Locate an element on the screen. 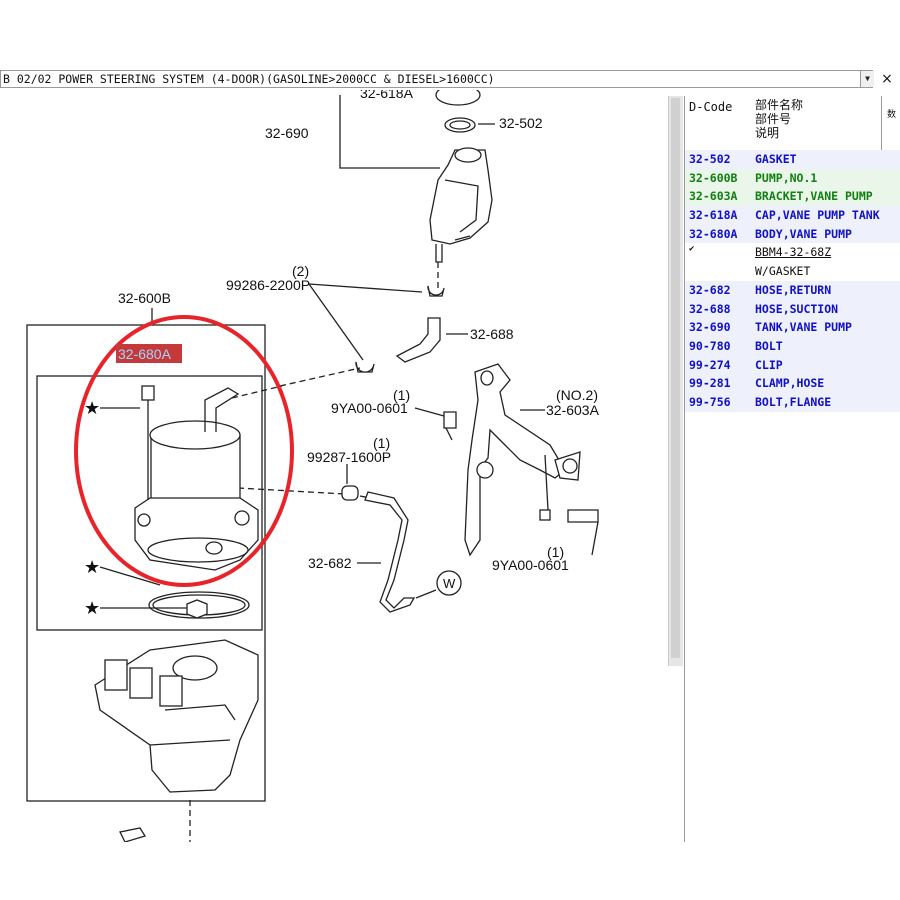  part-name: PUMP,NO.1 is located at coordinates (786, 177).